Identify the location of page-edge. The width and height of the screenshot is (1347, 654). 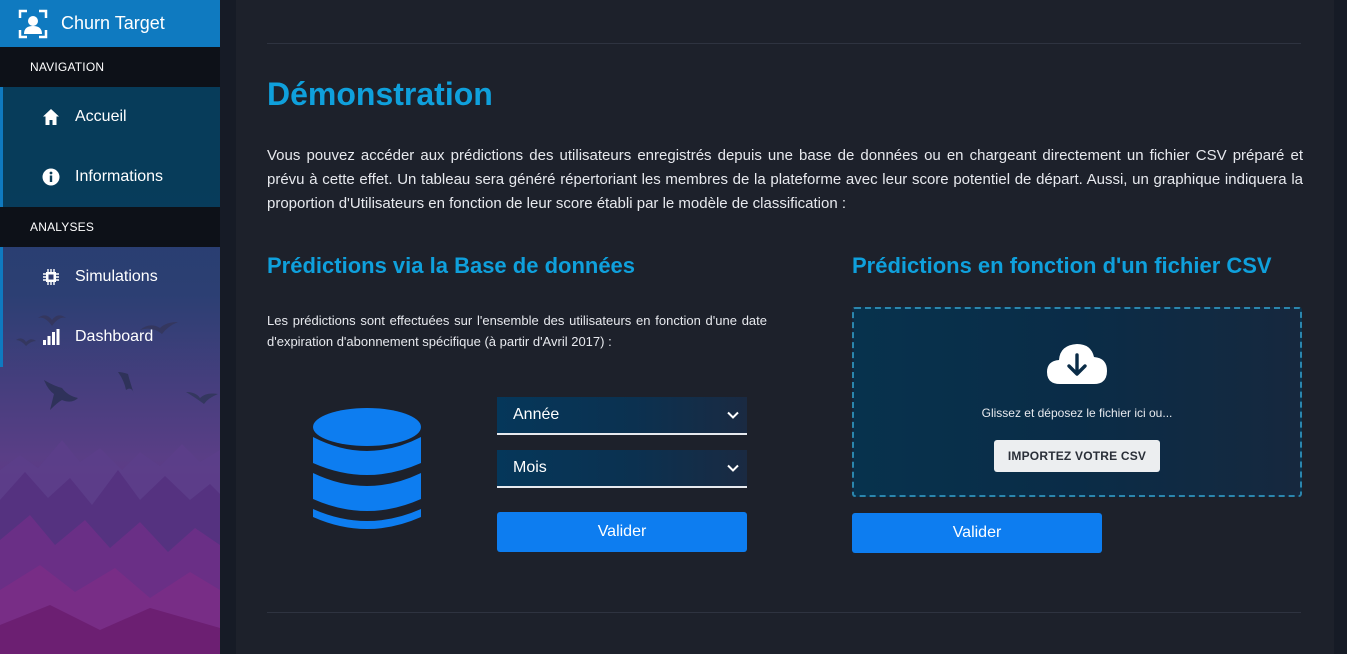
(1340, 327).